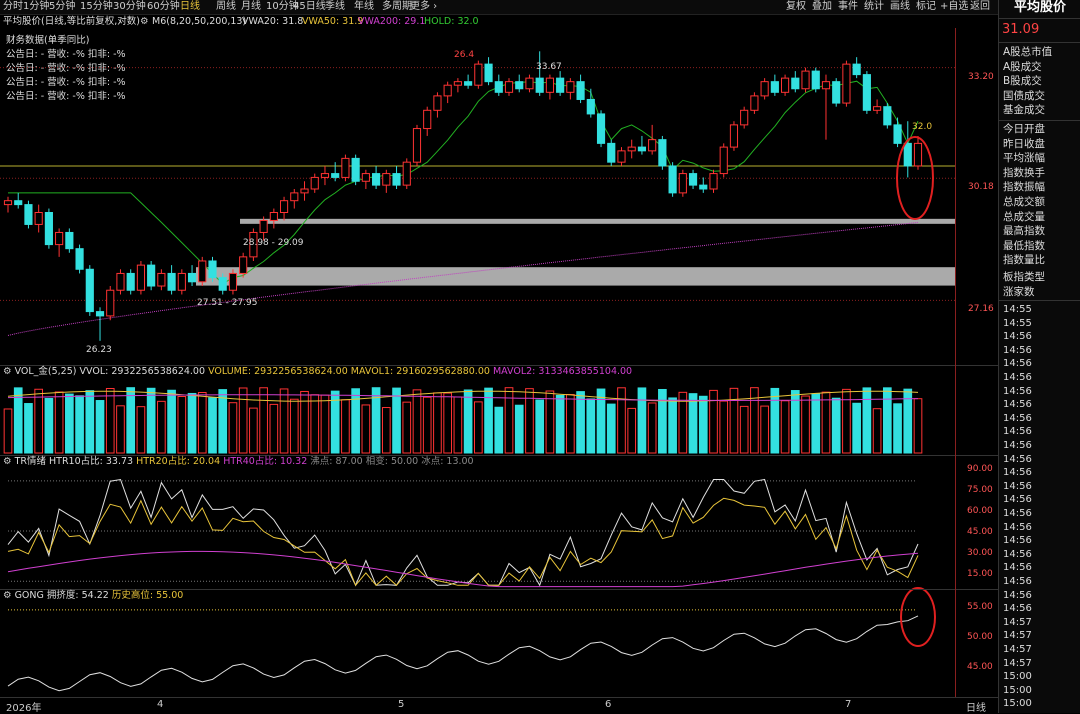  I want to click on date-axis-label: 2026年, so click(24, 708).